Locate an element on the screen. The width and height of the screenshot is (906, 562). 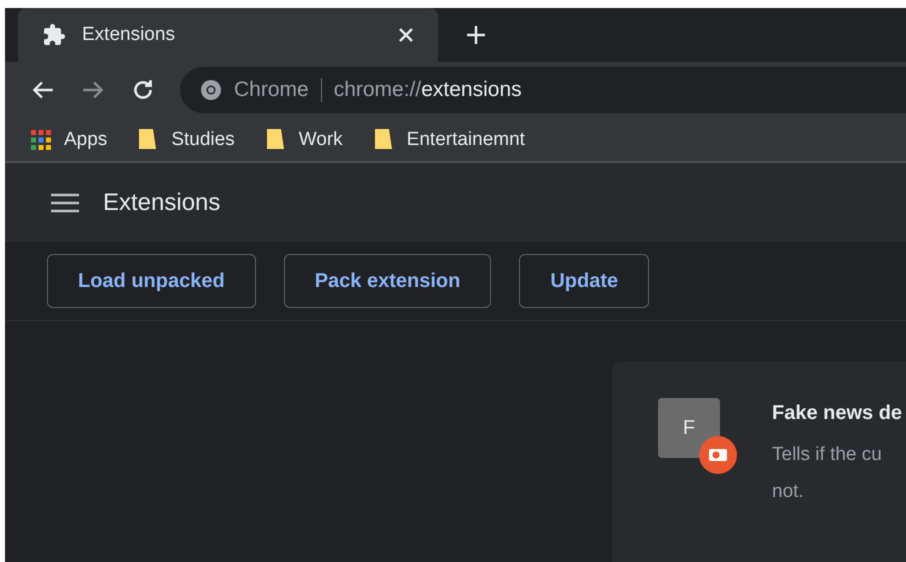
address-bar: Chrome chrome://extensions is located at coordinates (543, 90).